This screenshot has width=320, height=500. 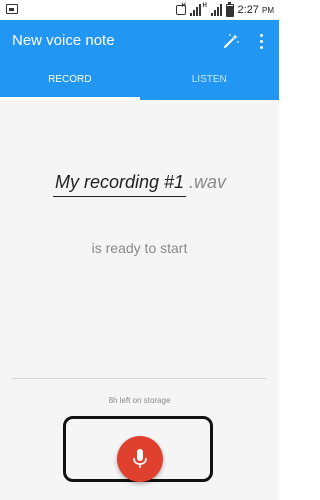 What do you see at coordinates (210, 83) in the screenshot?
I see `tab-listen: LISTEN` at bounding box center [210, 83].